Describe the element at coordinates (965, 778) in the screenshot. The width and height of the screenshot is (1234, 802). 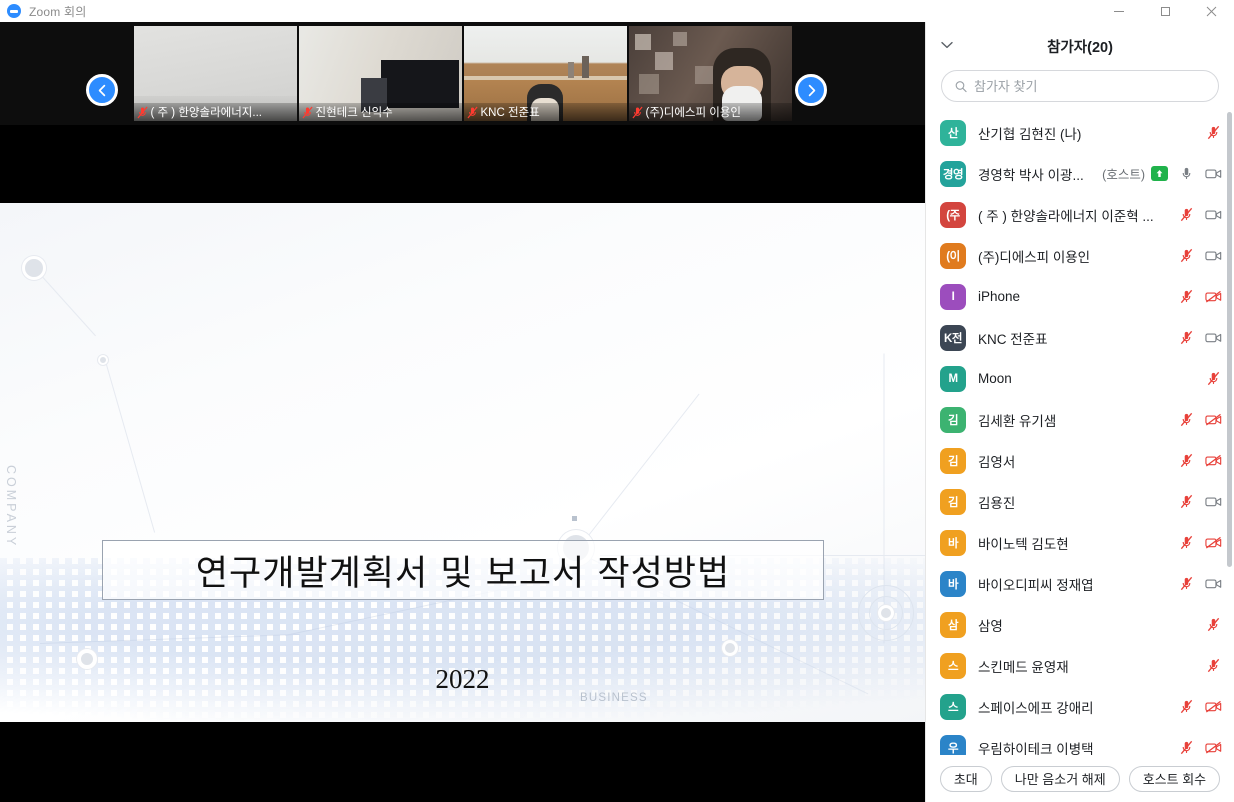
I see `invite-button: 초대` at that location.